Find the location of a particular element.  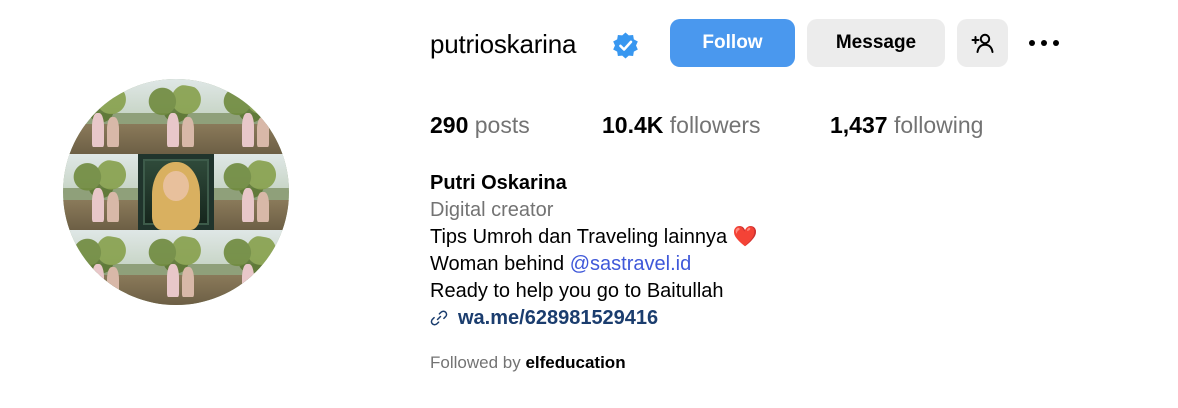

followed-by-line: Followed by elfeducation is located at coordinates (528, 363).